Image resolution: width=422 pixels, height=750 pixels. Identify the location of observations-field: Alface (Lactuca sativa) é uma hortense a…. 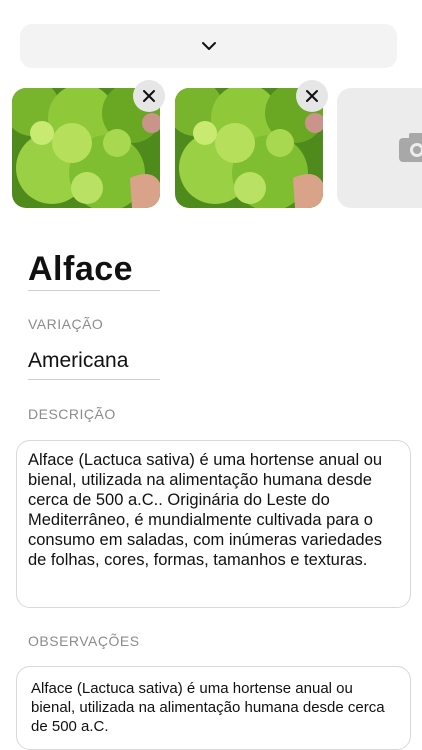
(213, 708).